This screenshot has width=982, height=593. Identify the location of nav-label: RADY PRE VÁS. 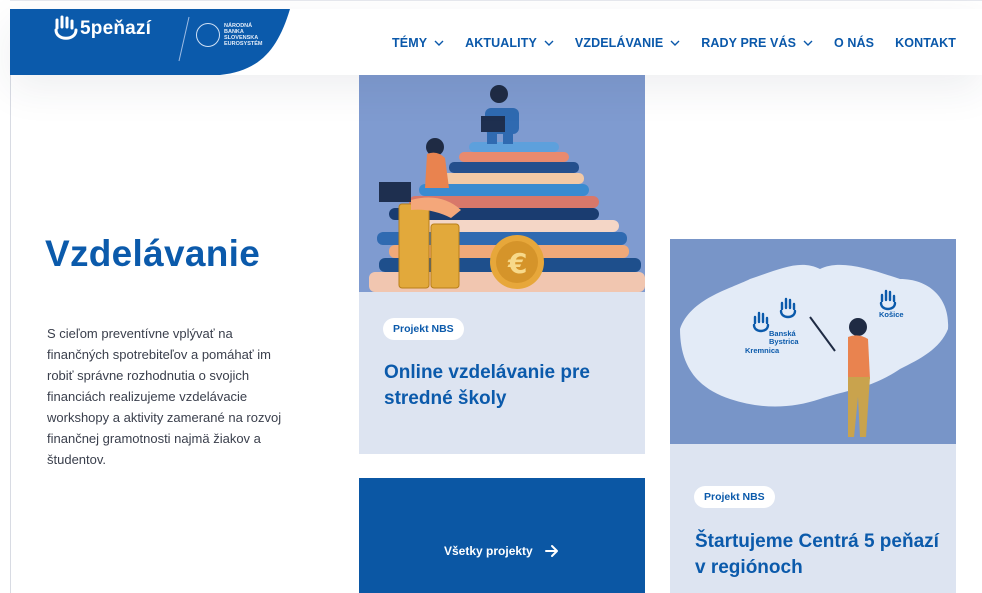
(749, 43).